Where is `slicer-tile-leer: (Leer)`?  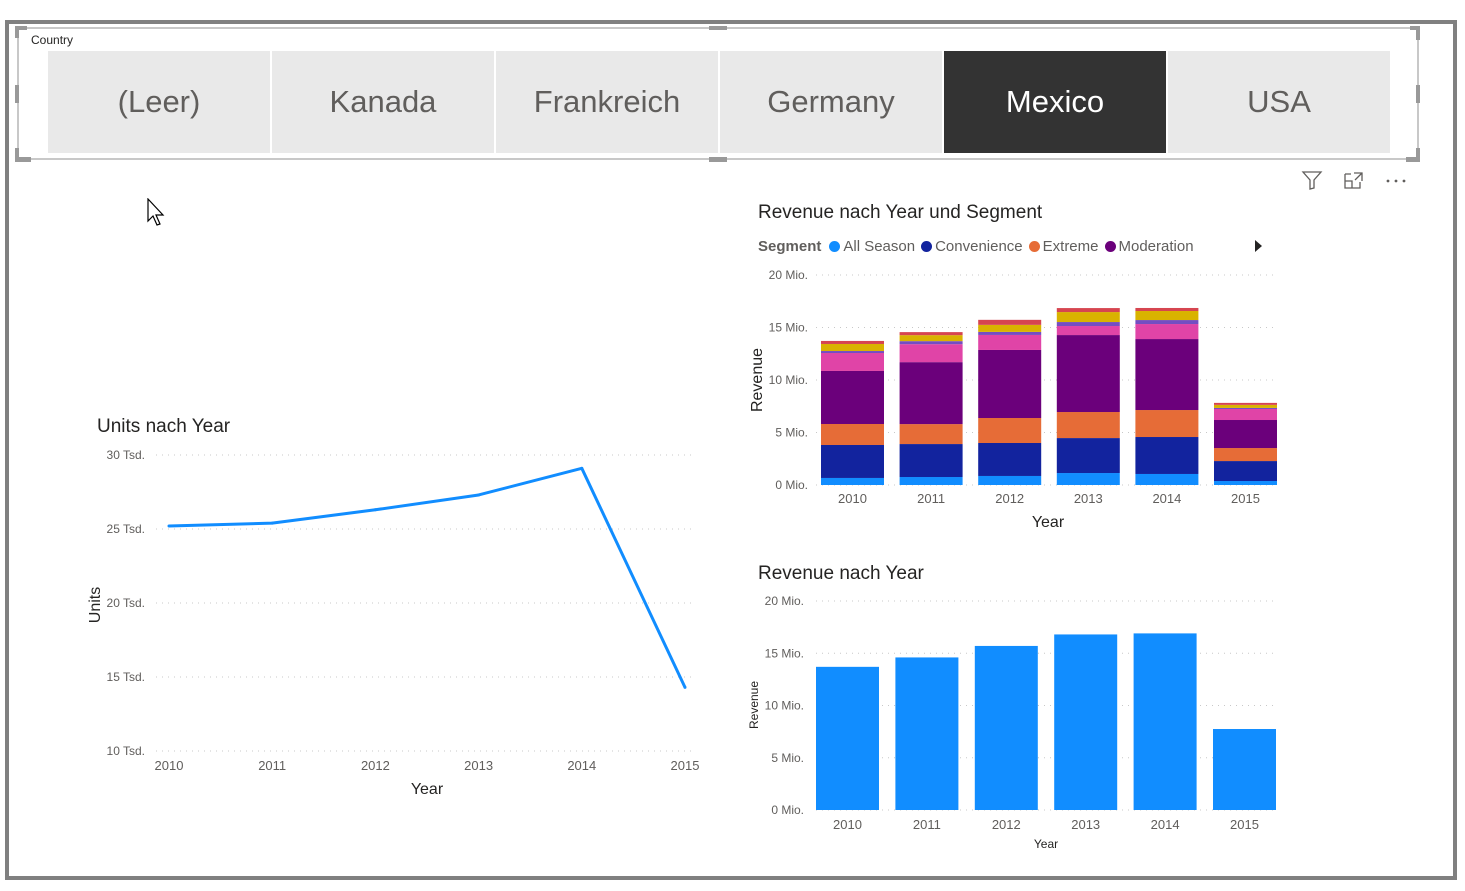
slicer-tile-leer: (Leer) is located at coordinates (159, 102).